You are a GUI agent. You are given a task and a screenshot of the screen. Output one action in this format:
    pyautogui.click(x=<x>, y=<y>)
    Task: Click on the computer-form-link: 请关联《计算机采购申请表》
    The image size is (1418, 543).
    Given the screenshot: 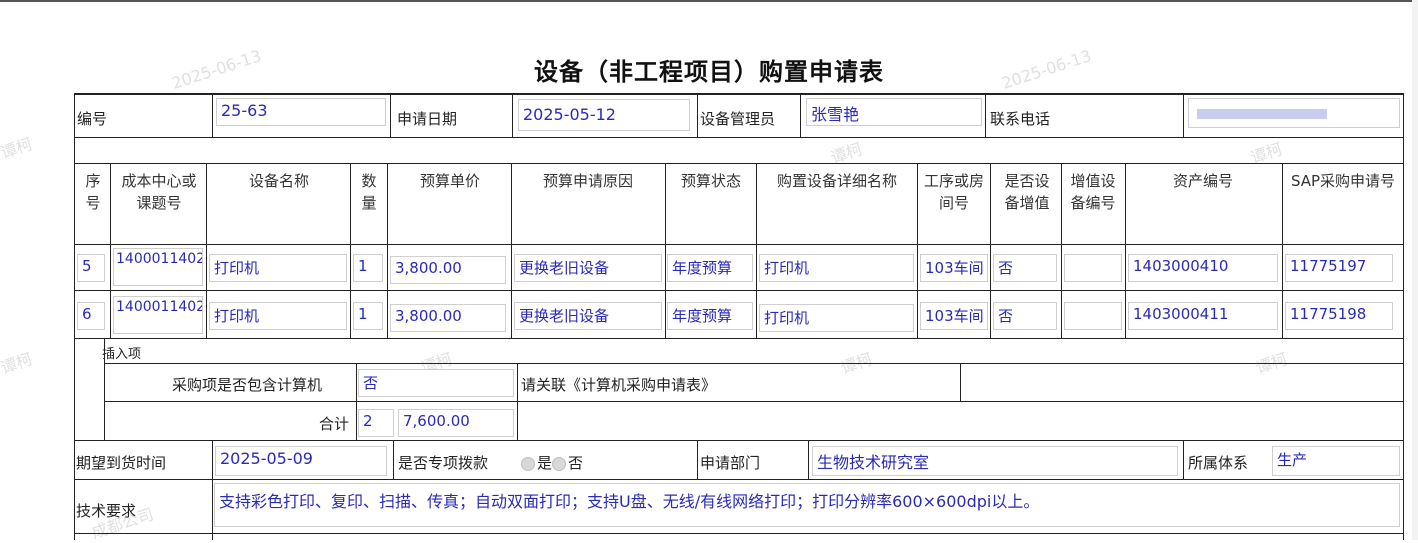 What is the action you would take?
    pyautogui.click(x=618, y=384)
    